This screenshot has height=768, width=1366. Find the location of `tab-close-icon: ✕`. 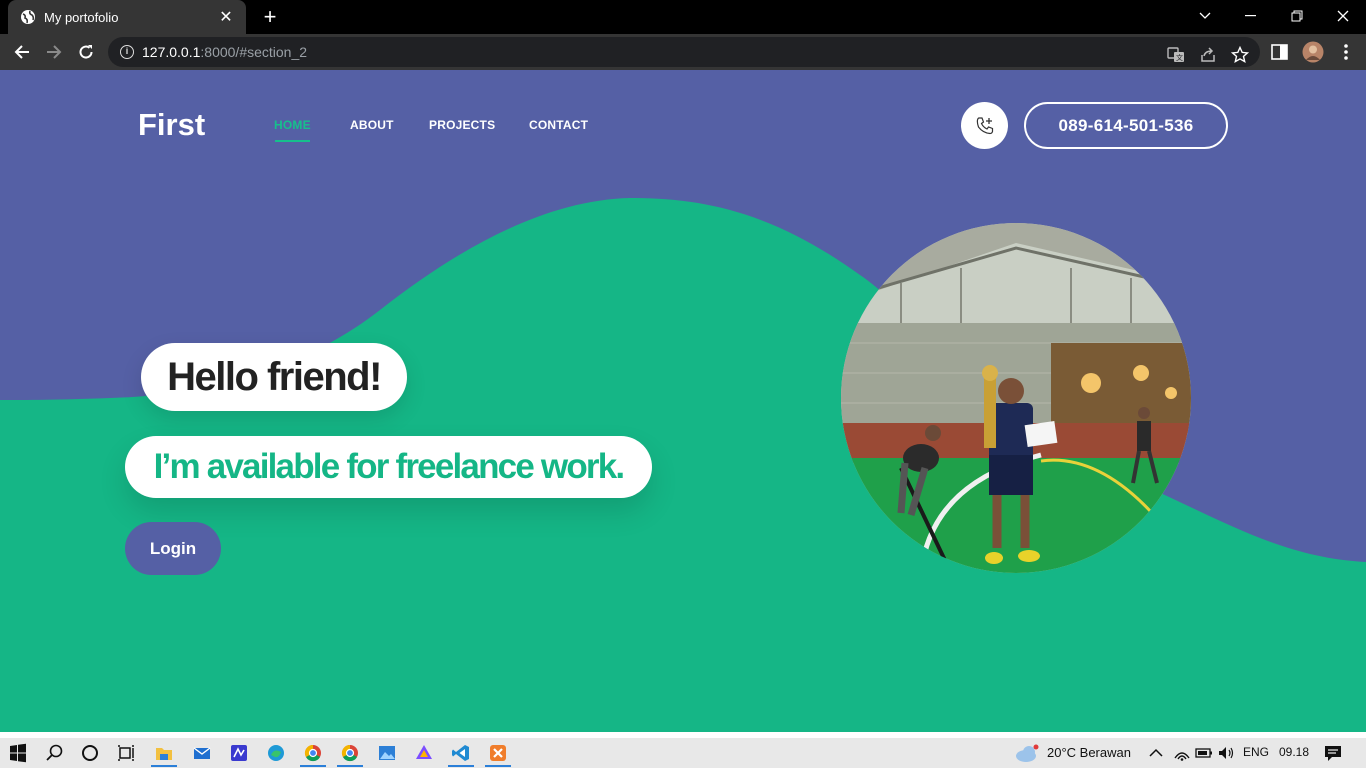

tab-close-icon: ✕ is located at coordinates (226, 17).